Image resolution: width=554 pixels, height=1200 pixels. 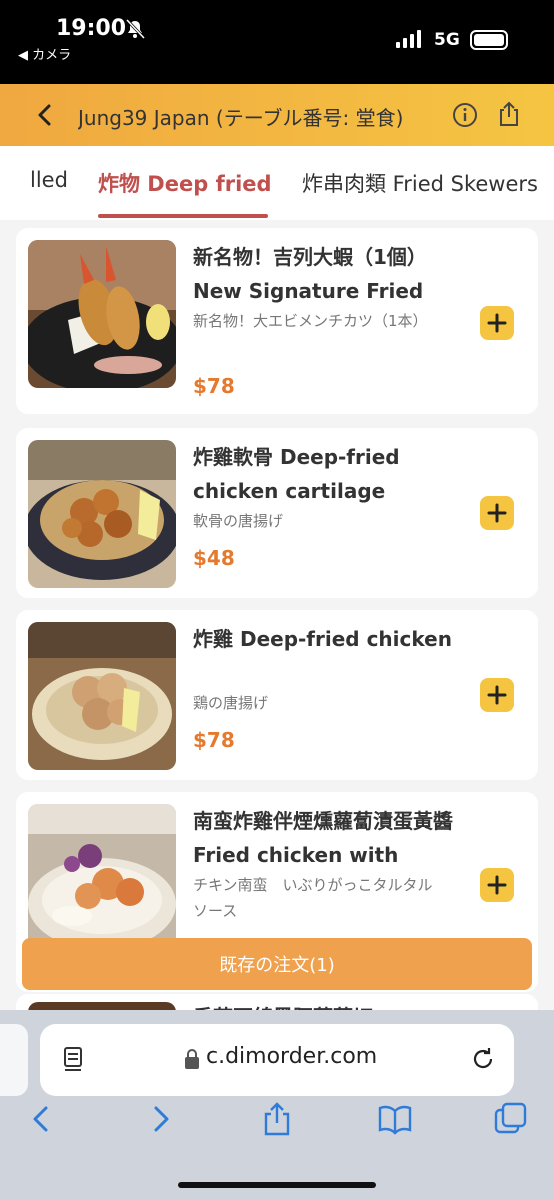 What do you see at coordinates (465, 115) in the screenshot?
I see `info-icon` at bounding box center [465, 115].